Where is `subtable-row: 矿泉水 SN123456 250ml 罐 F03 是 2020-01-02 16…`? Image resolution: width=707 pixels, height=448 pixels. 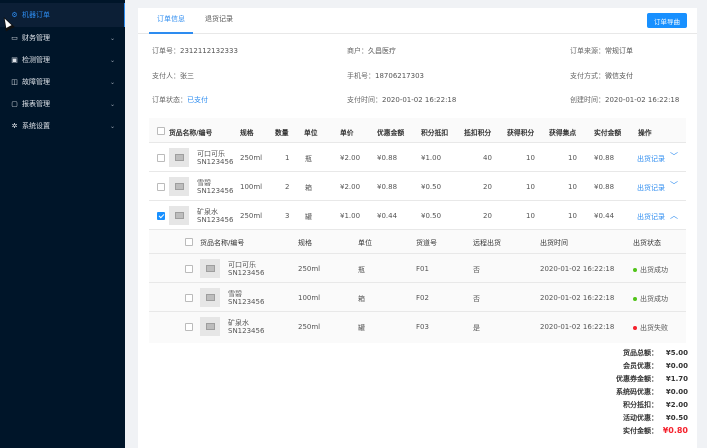
subtable-row: 矿泉水 SN123456 250ml 罐 F03 是 2020-01-02 16… is located at coordinates (417, 326).